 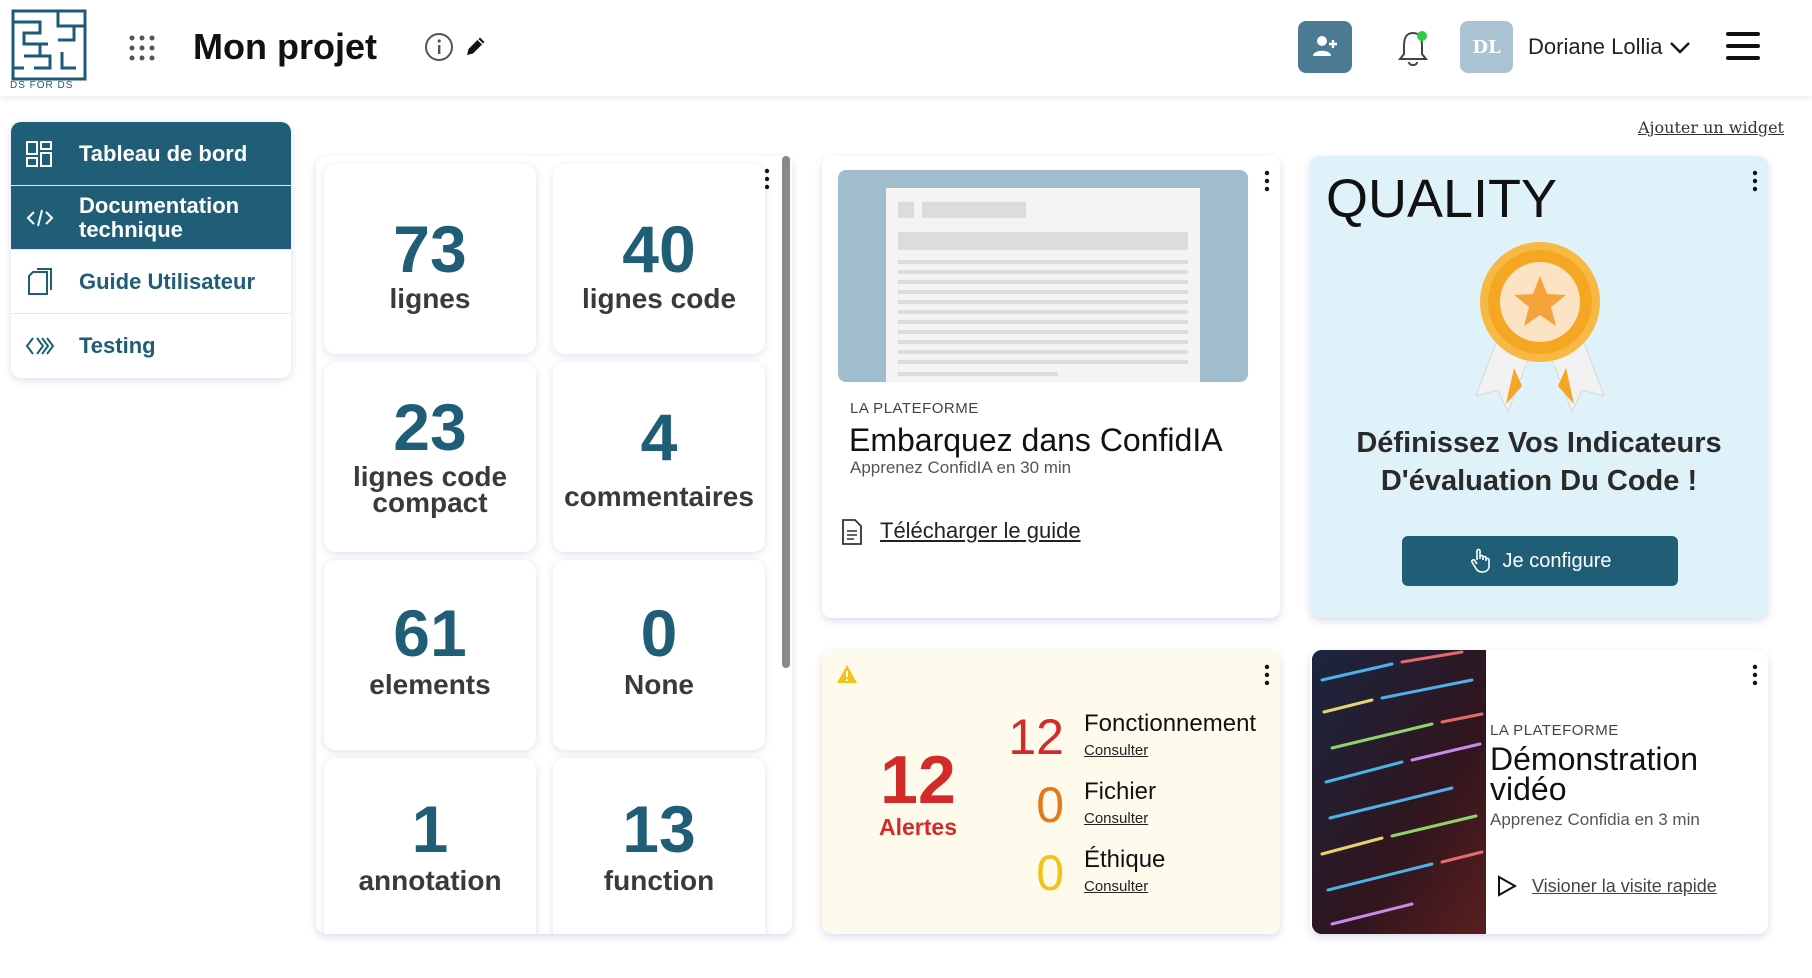 What do you see at coordinates (167, 281) in the screenshot?
I see `sidebar-item-label: Guide Utilisateur` at bounding box center [167, 281].